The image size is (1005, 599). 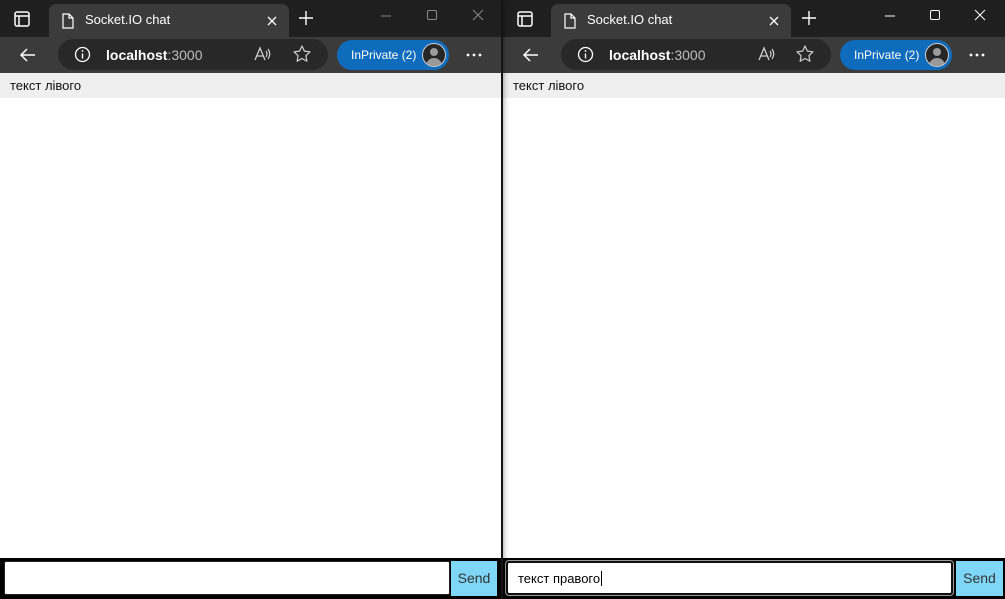 What do you see at coordinates (227, 578) in the screenshot?
I see `message-input` at bounding box center [227, 578].